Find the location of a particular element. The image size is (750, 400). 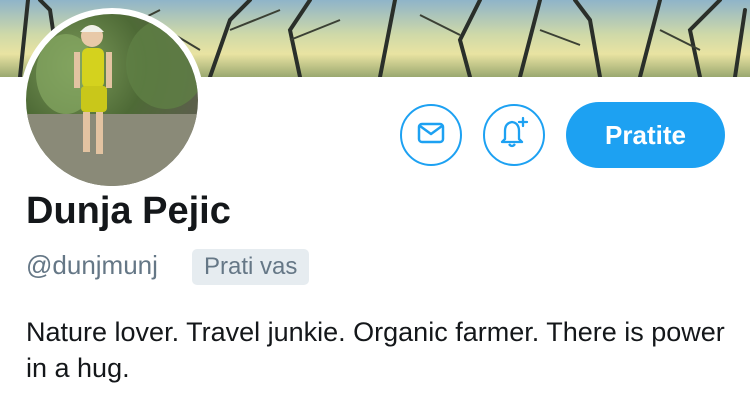

username-handle: @dunjmunj is located at coordinates (92, 265).